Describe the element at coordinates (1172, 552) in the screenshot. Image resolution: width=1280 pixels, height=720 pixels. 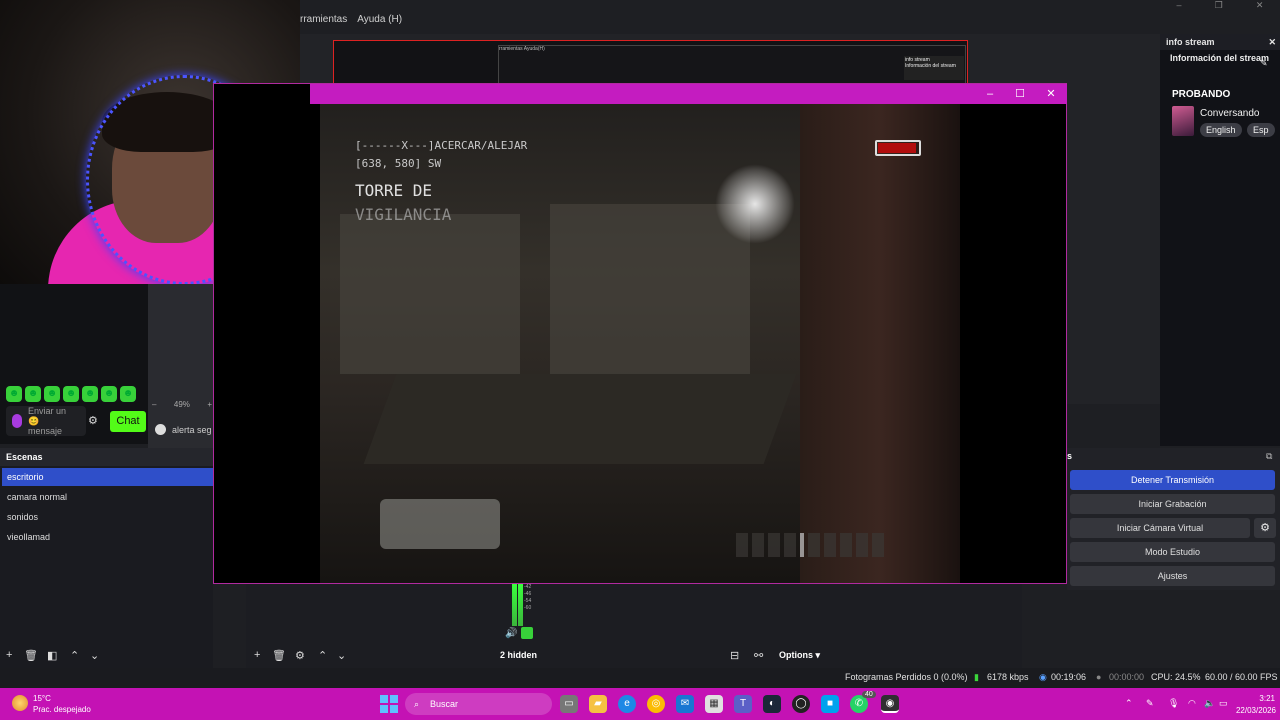
I see `studio-mode-button: Modo Estudio` at that location.